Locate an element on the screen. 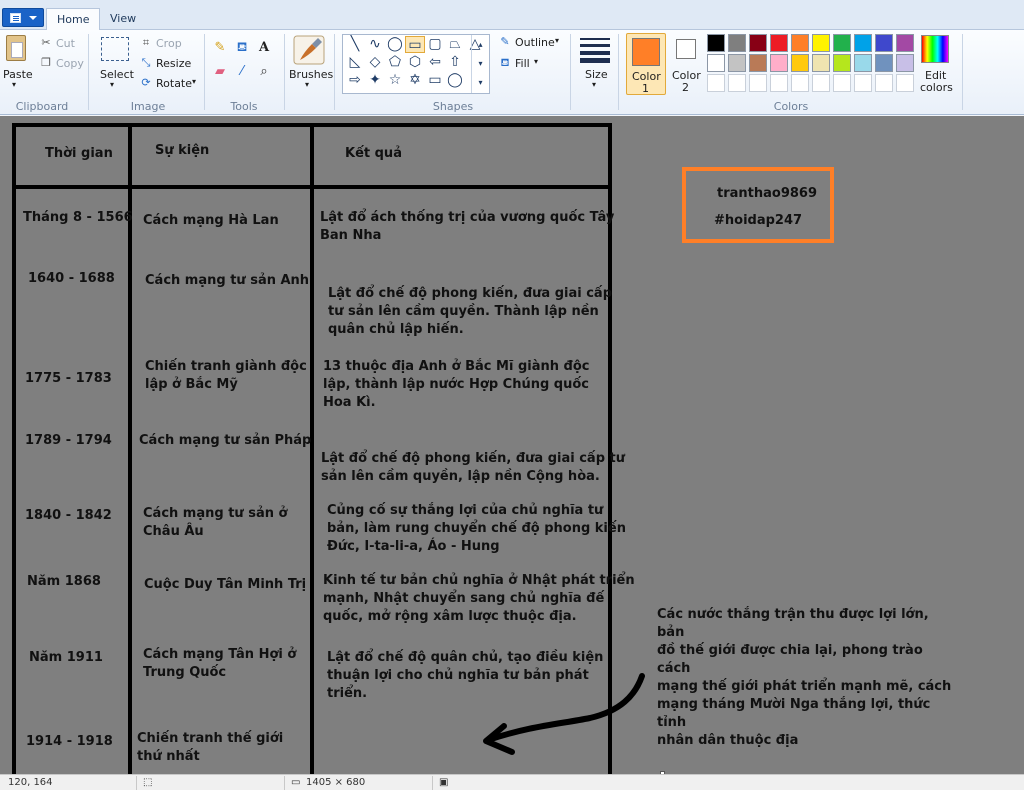 The image size is (1024, 790). five-point-star-shape-icon: ☆ is located at coordinates (395, 80).